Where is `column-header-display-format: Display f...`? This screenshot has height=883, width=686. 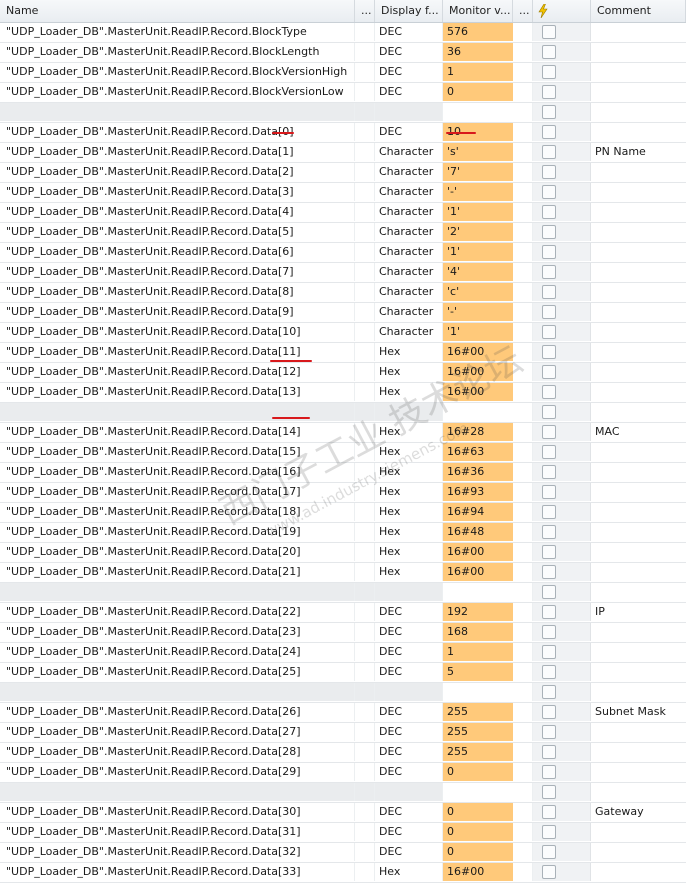 column-header-display-format: Display f... is located at coordinates (409, 11).